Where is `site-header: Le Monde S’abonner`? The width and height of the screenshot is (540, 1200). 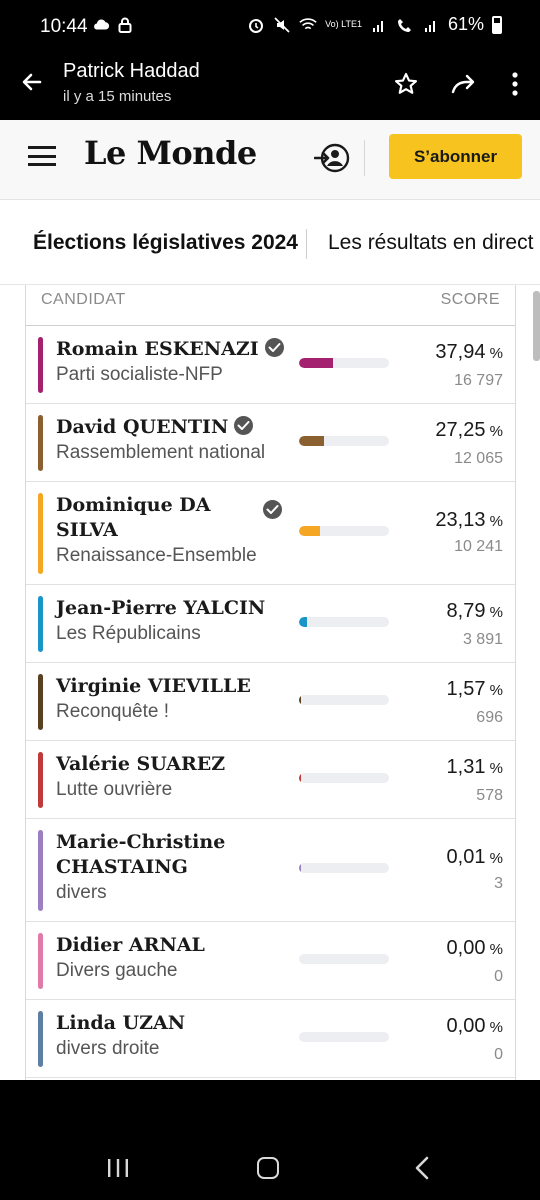
site-header: Le Monde S’abonner is located at coordinates (270, 160).